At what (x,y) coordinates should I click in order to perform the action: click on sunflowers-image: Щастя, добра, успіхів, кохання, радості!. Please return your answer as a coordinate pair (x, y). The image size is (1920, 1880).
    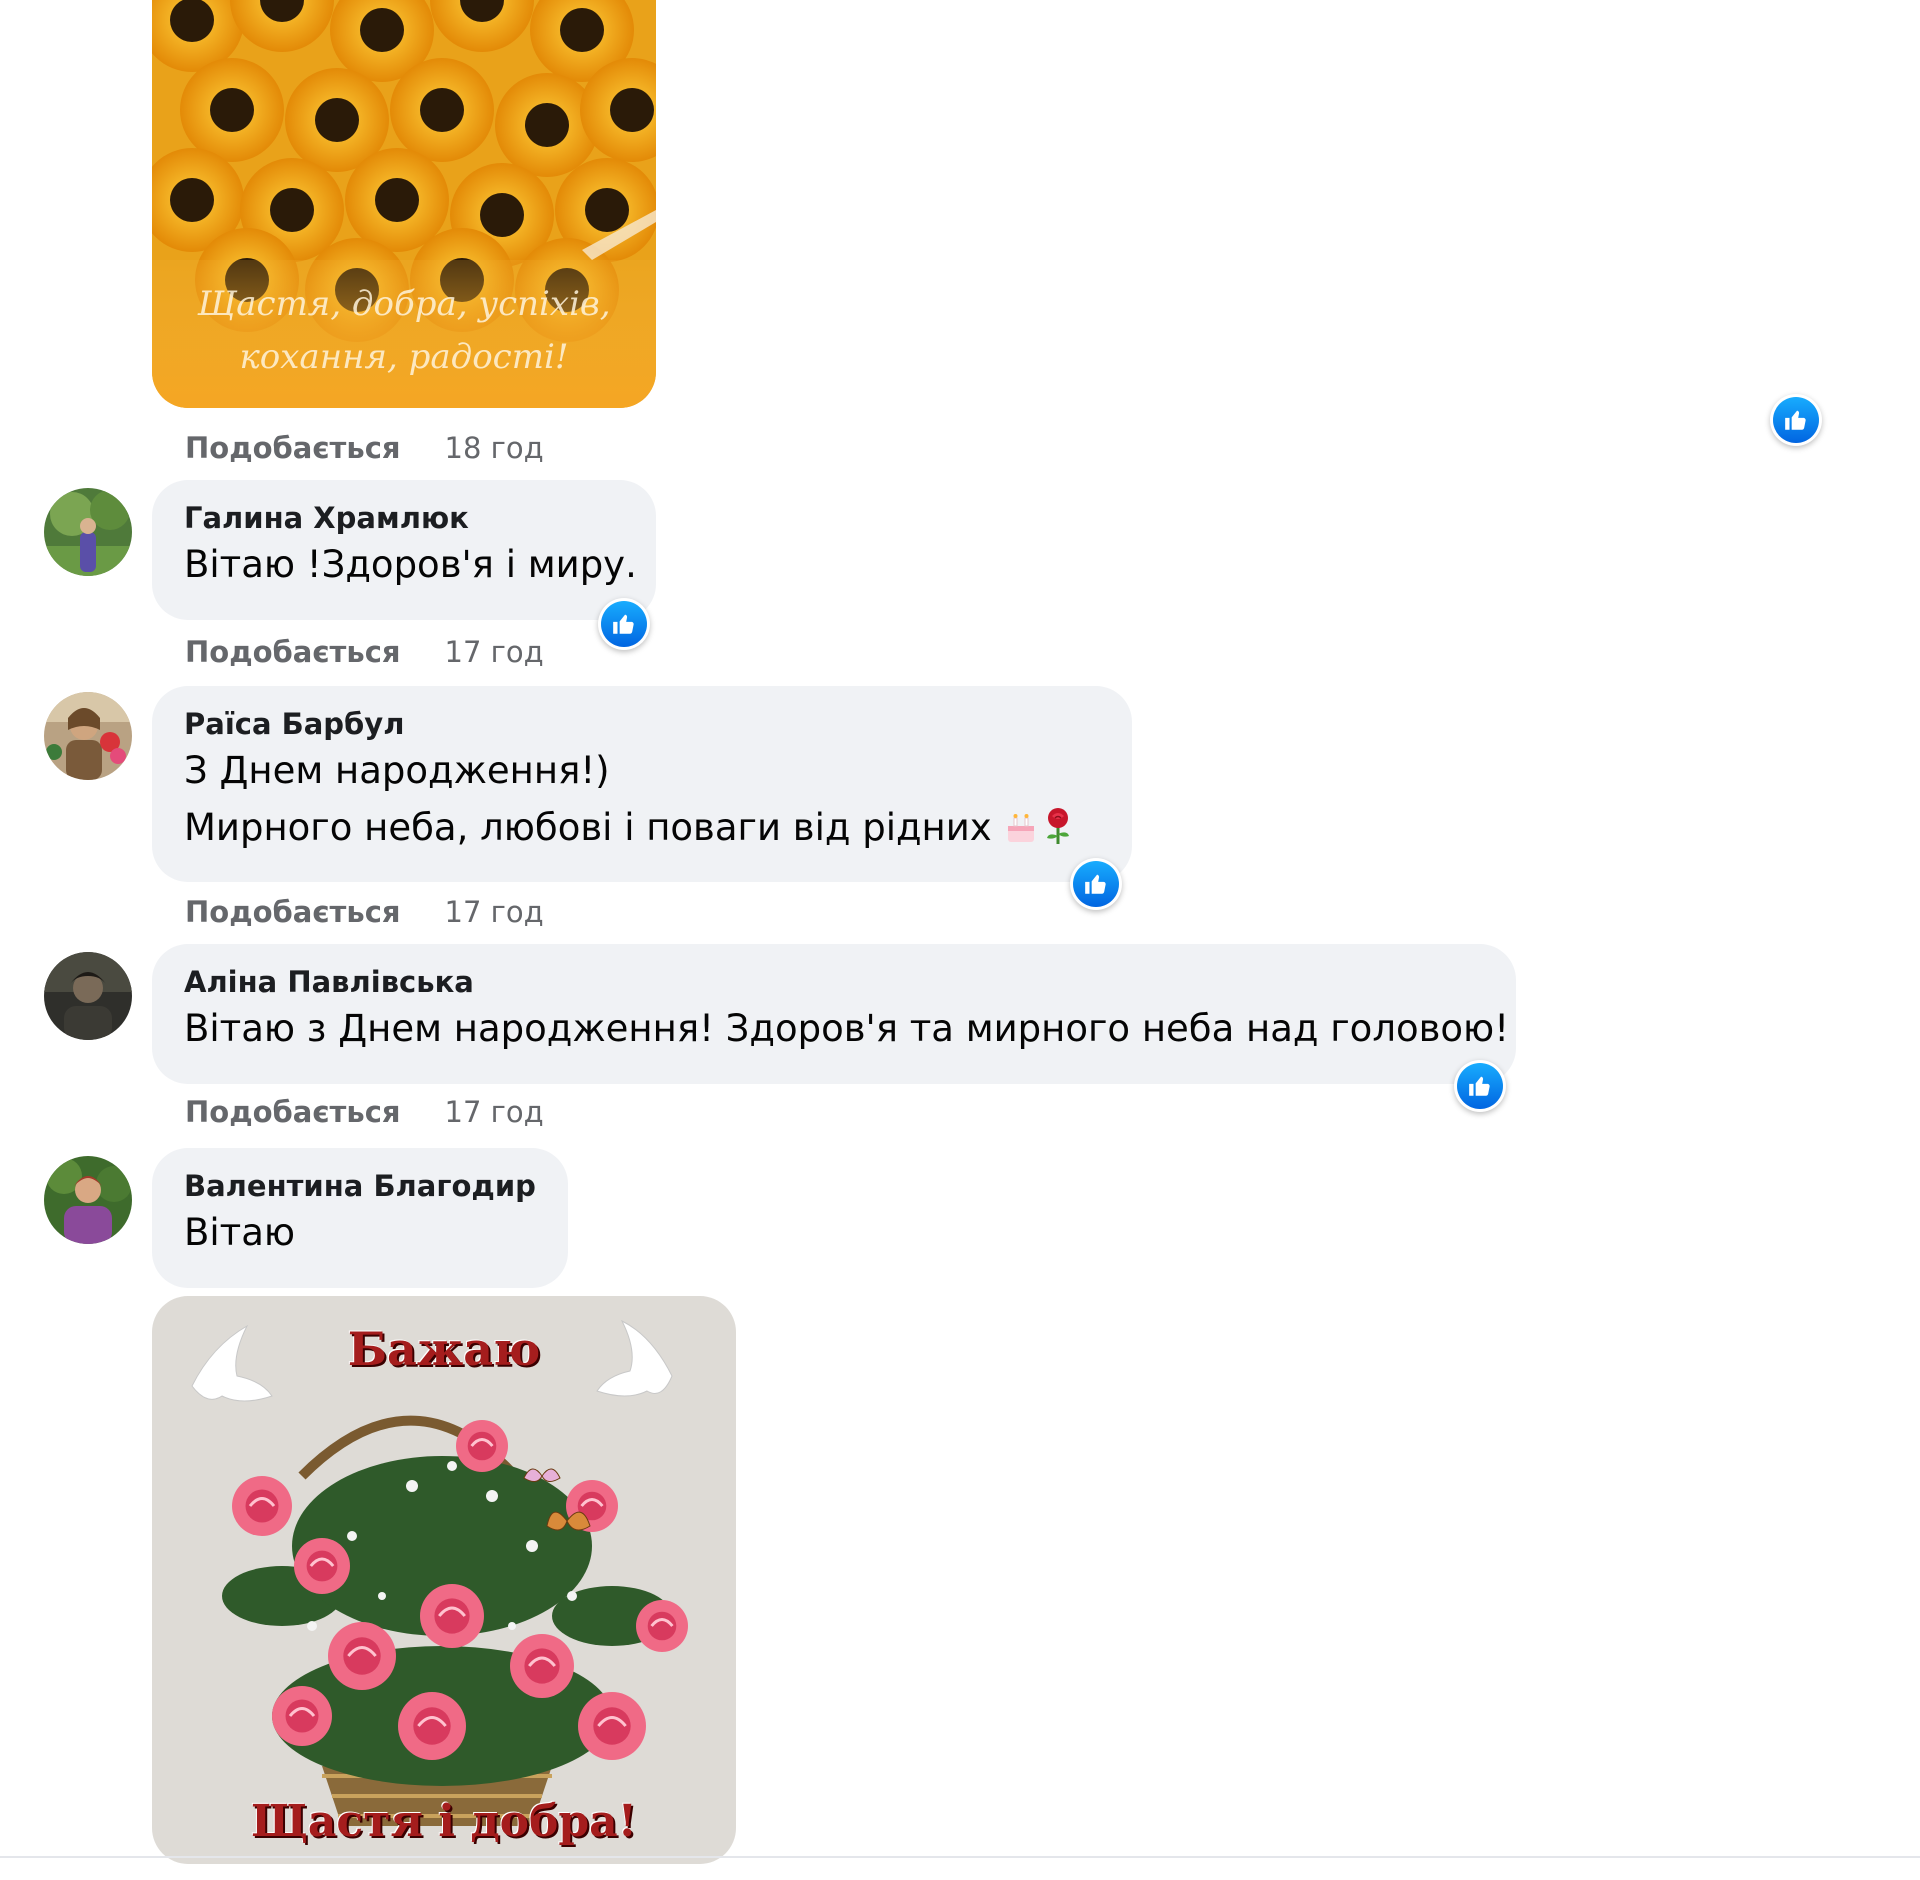
    Looking at the image, I should click on (404, 204).